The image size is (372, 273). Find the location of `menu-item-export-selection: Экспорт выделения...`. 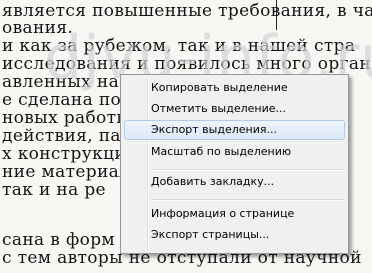

menu-item-export-selection: Экспорт выделения... is located at coordinates (234, 130).